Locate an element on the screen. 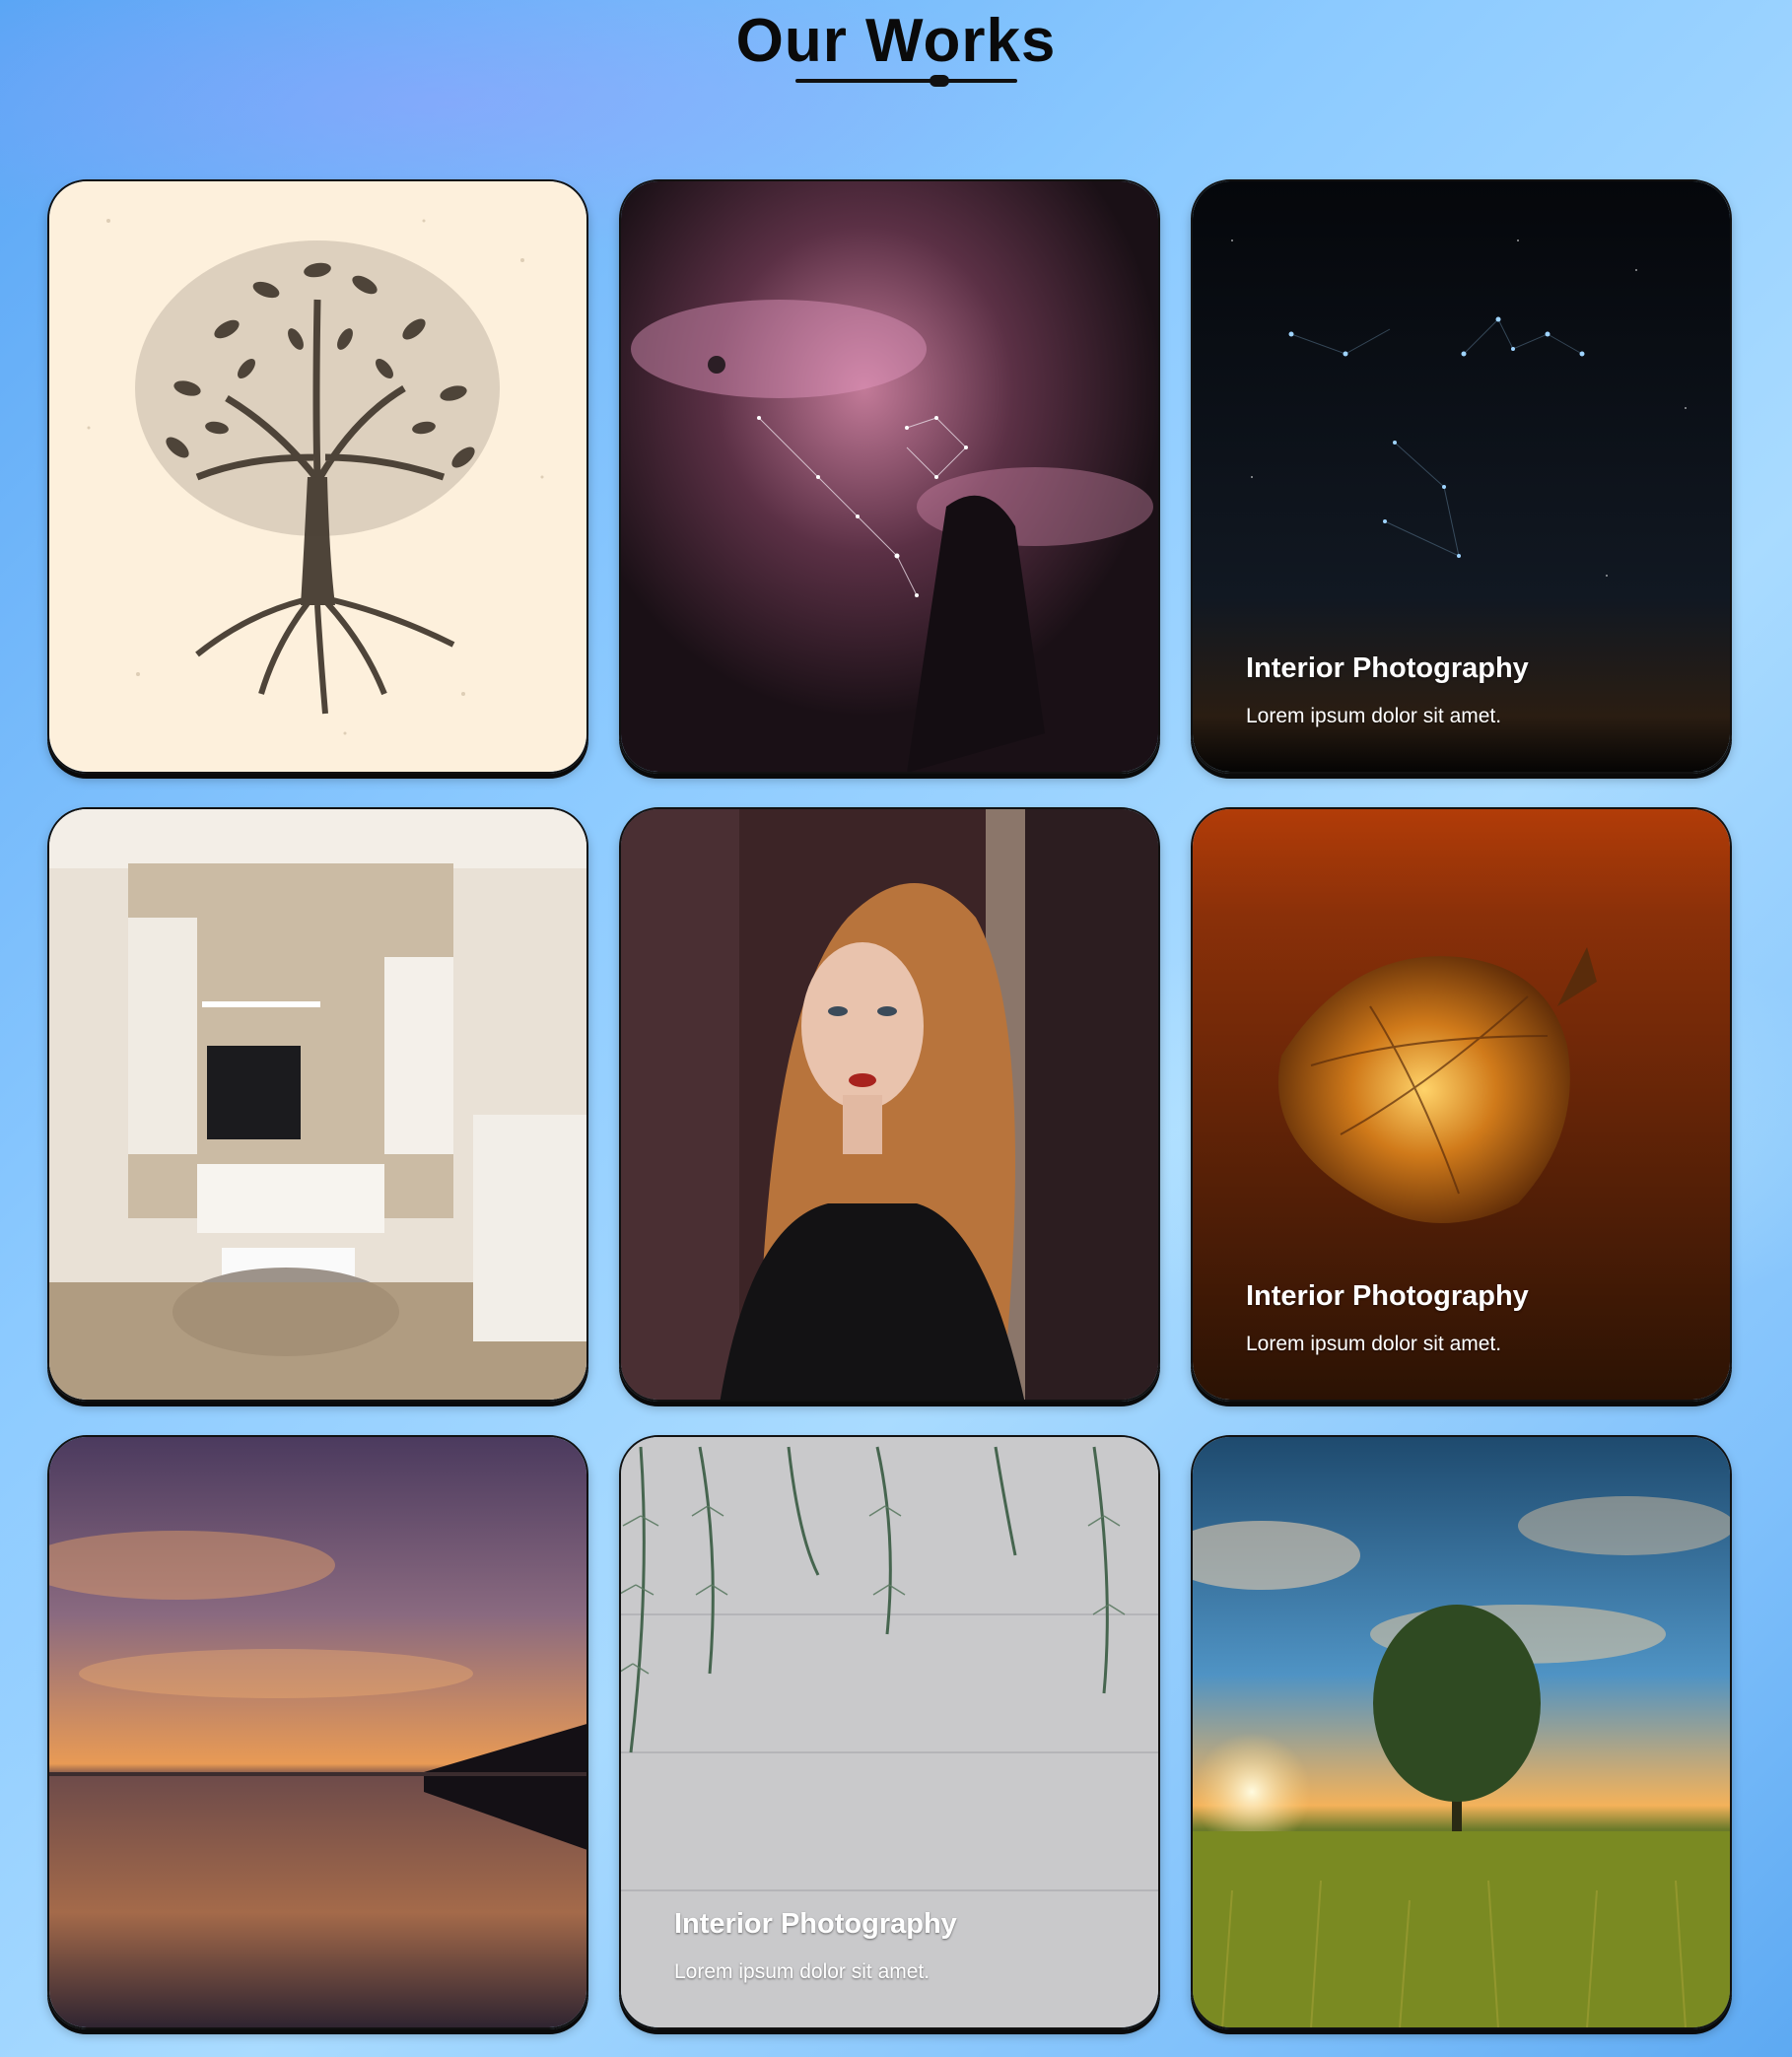  living-room-image is located at coordinates (317, 1104).